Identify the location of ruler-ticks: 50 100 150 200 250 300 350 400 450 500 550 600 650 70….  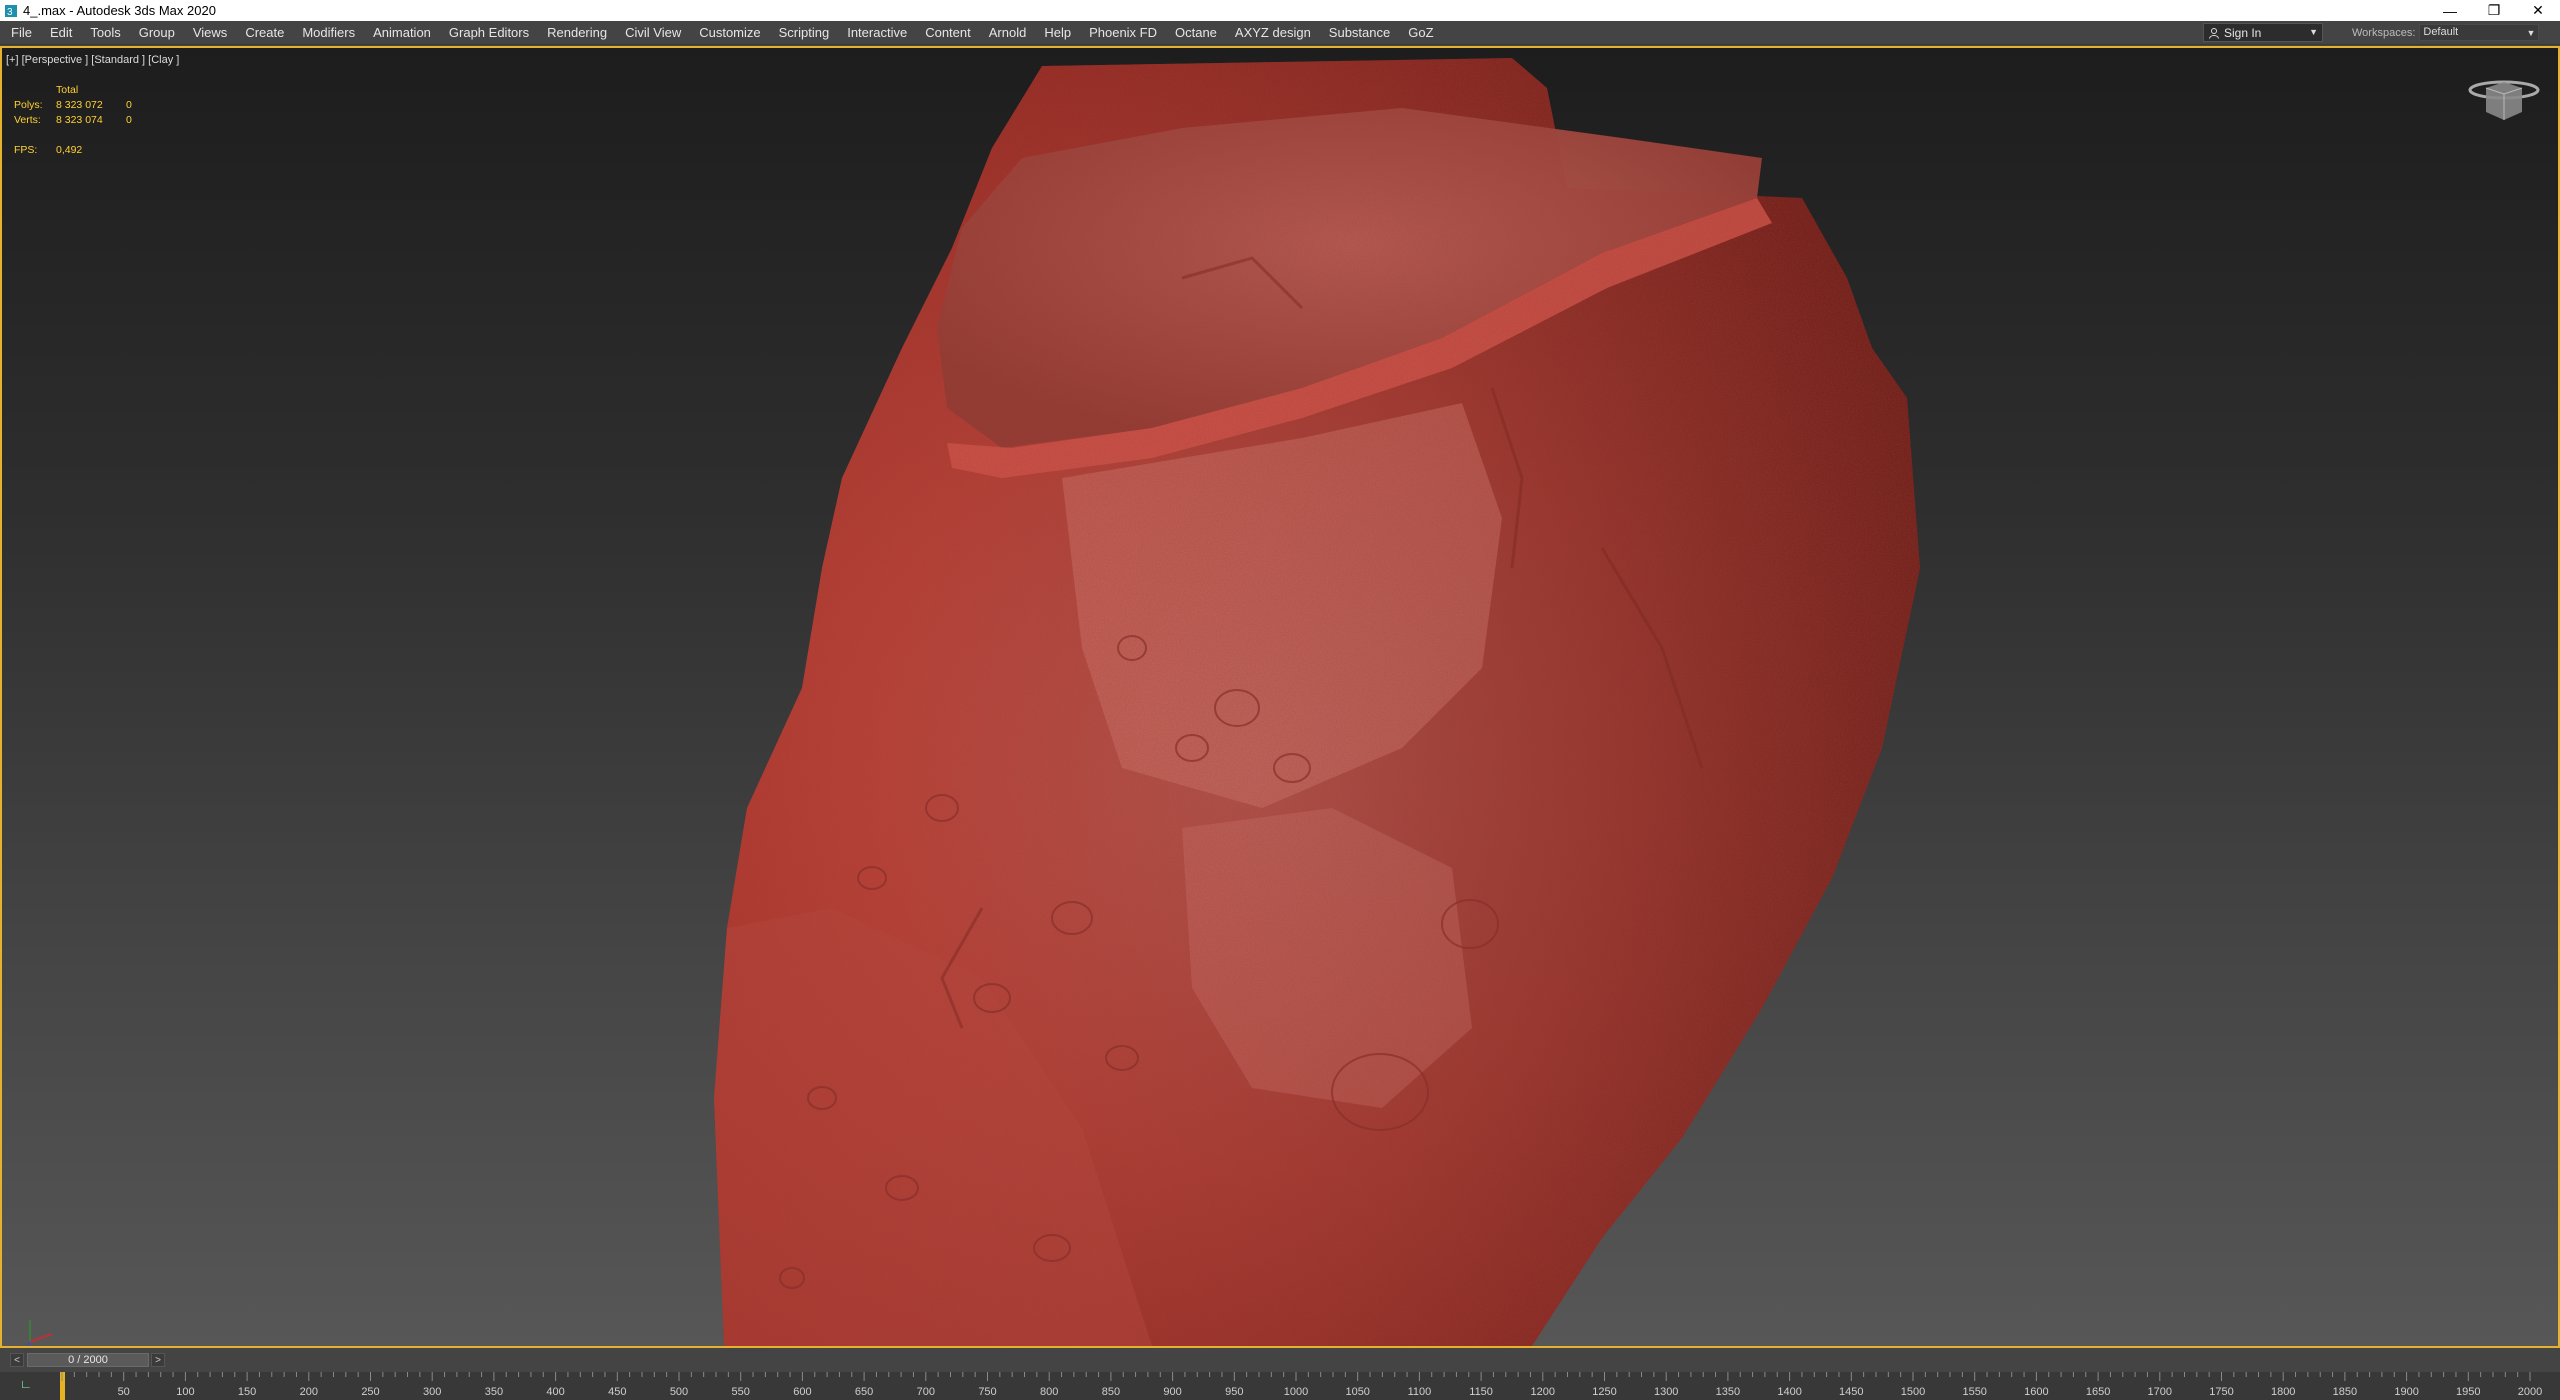
(1301, 1385).